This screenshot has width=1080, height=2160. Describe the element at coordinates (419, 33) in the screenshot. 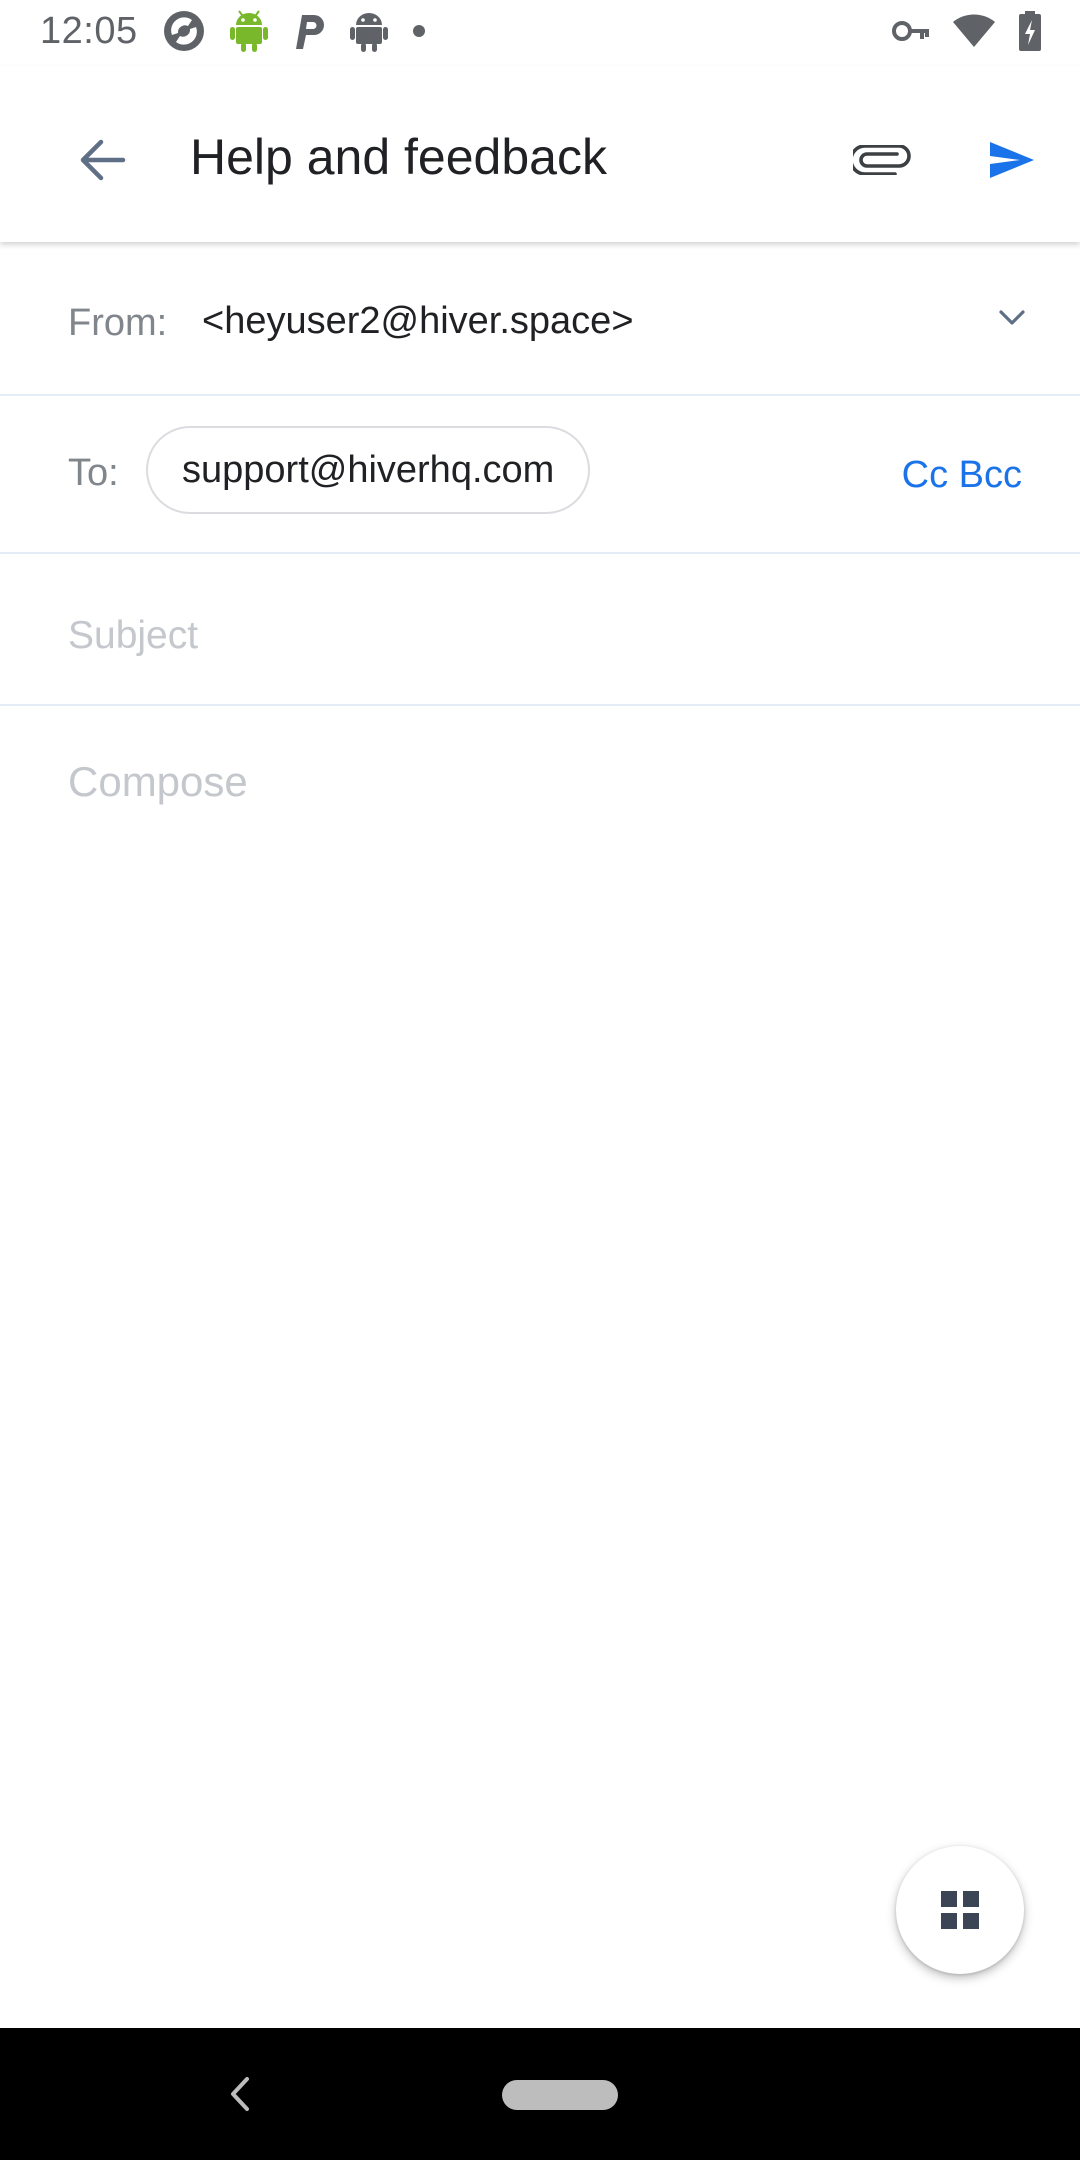

I see `notification-dot-icon` at that location.